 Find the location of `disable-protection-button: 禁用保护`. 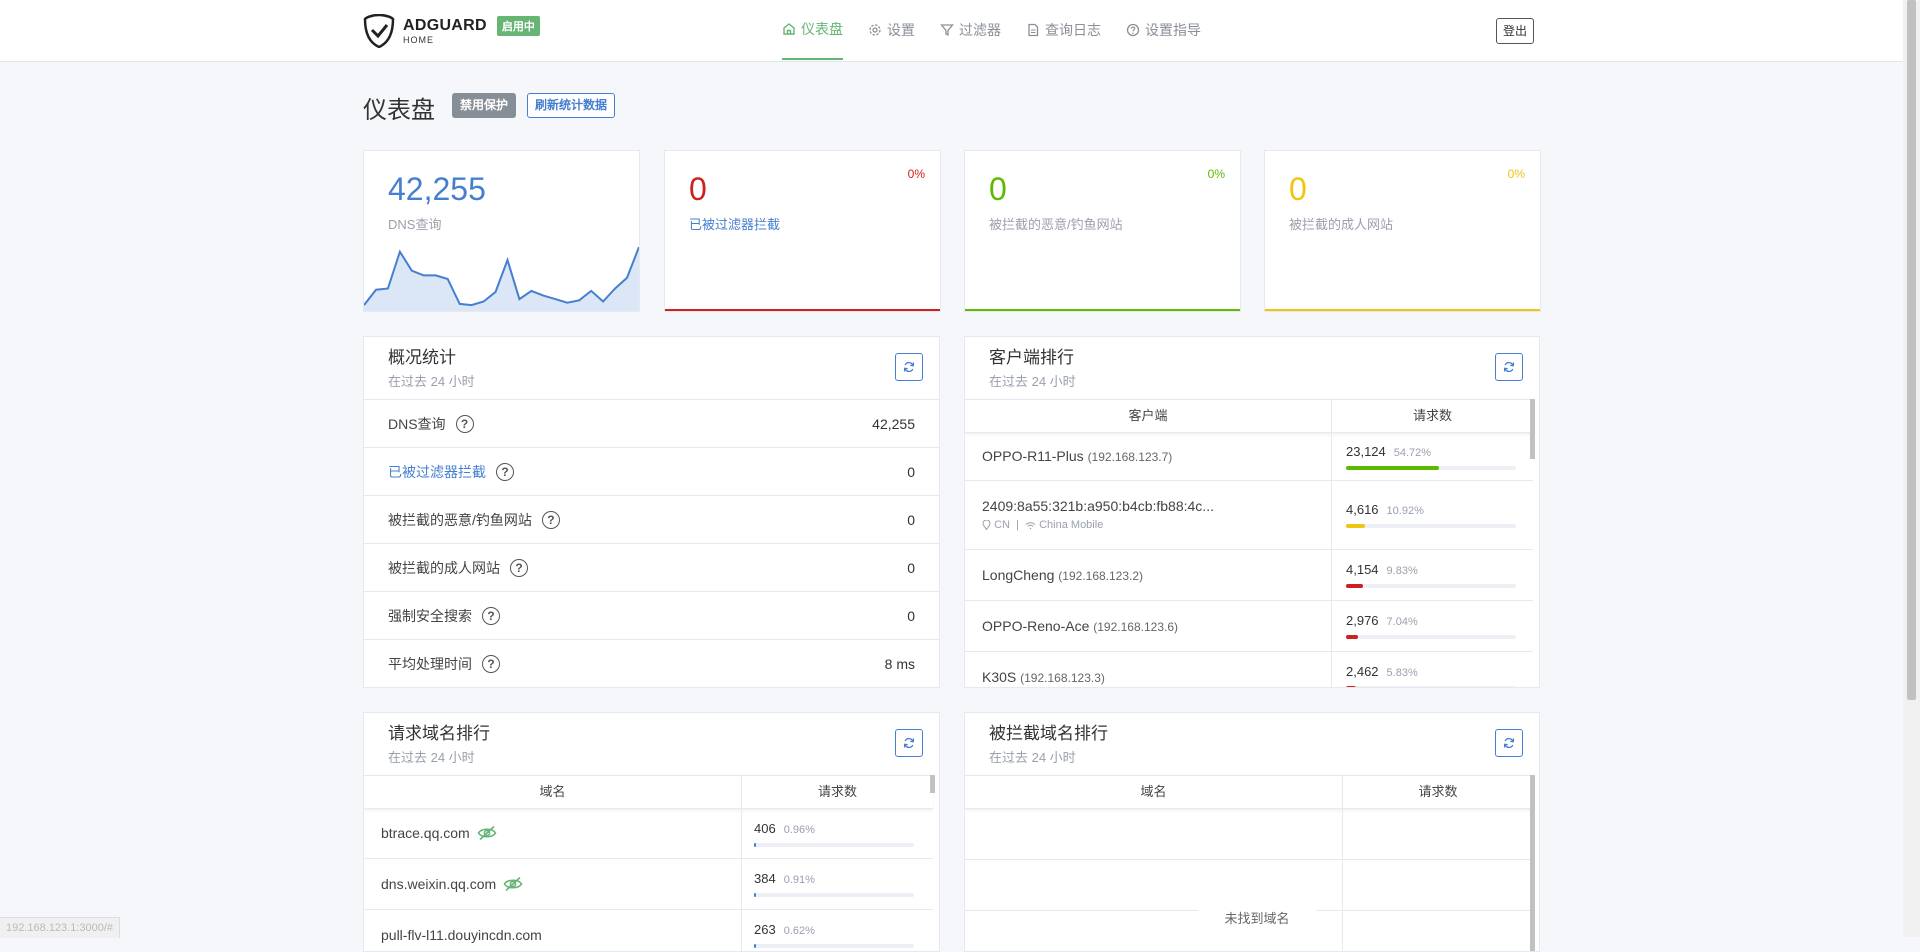

disable-protection-button: 禁用保护 is located at coordinates (484, 105).